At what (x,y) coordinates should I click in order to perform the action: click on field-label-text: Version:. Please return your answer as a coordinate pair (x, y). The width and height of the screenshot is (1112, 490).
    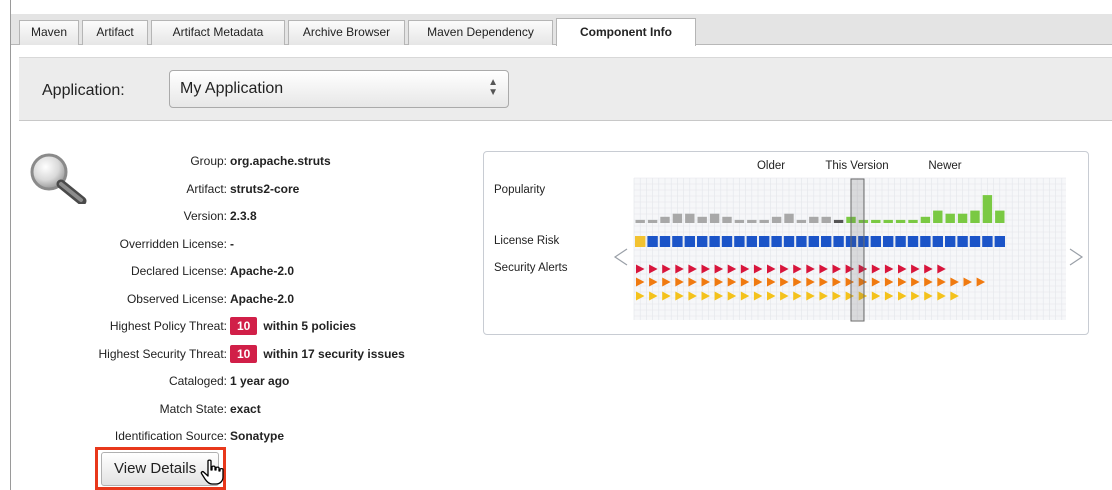
    Looking at the image, I should click on (205, 216).